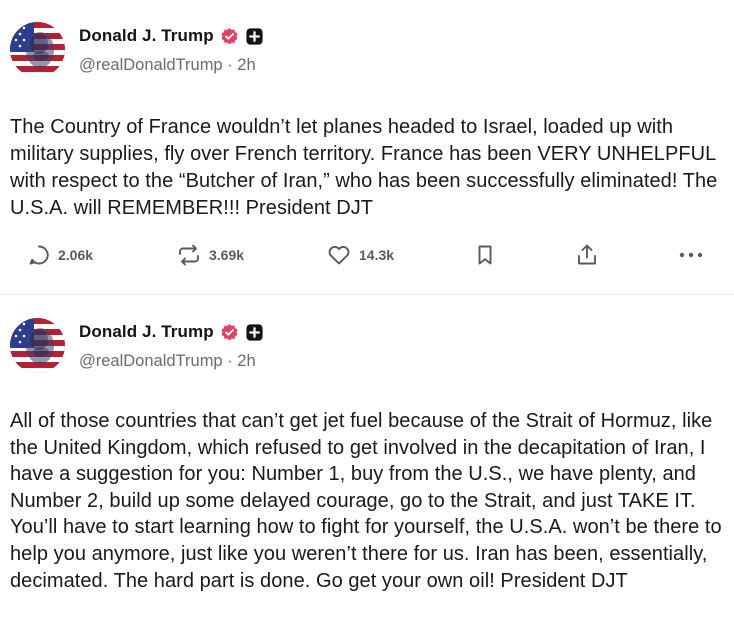 The width and height of the screenshot is (734, 626). What do you see at coordinates (339, 255) in the screenshot?
I see `heart-icon` at bounding box center [339, 255].